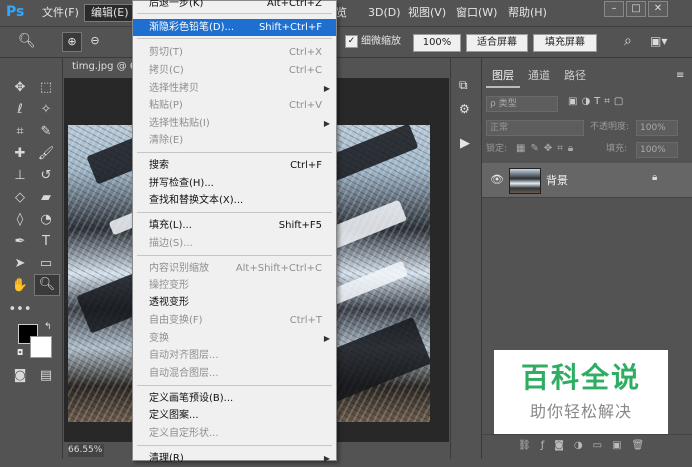 Image resolution: width=692 pixels, height=467 pixels. Describe the element at coordinates (110, 13) in the screenshot. I see `menu-edit: 编辑(E)` at that location.